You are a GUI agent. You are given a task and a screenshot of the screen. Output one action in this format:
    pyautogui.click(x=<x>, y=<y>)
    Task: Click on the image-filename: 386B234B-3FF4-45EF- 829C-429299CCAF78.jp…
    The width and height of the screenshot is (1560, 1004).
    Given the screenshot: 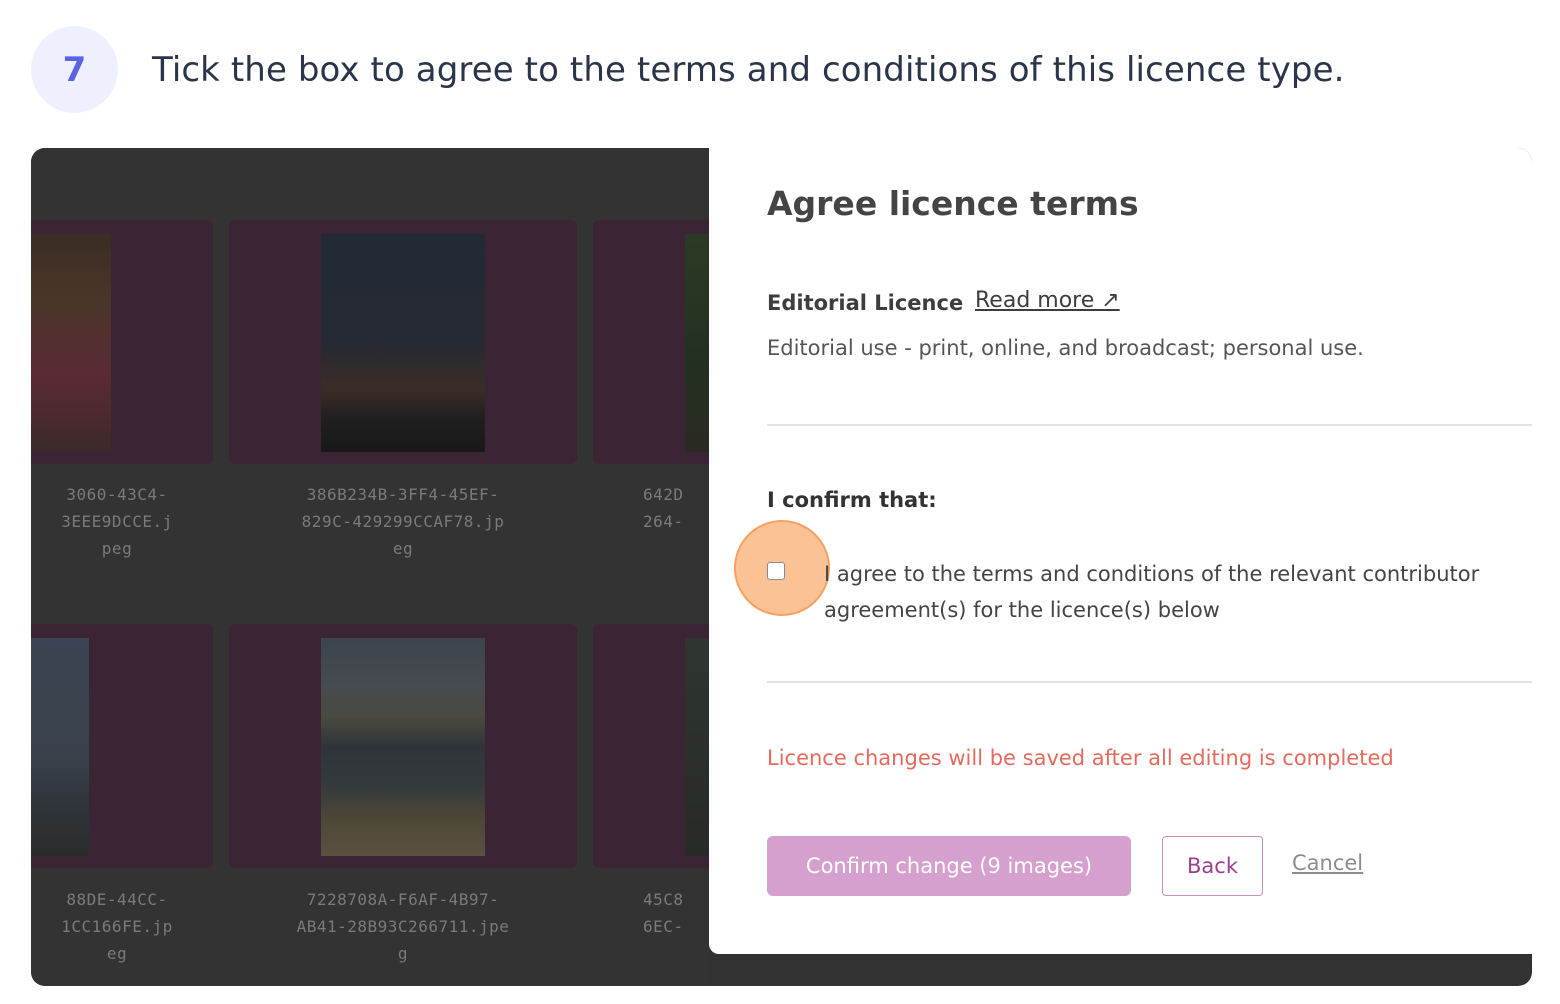 What is the action you would take?
    pyautogui.click(x=403, y=521)
    